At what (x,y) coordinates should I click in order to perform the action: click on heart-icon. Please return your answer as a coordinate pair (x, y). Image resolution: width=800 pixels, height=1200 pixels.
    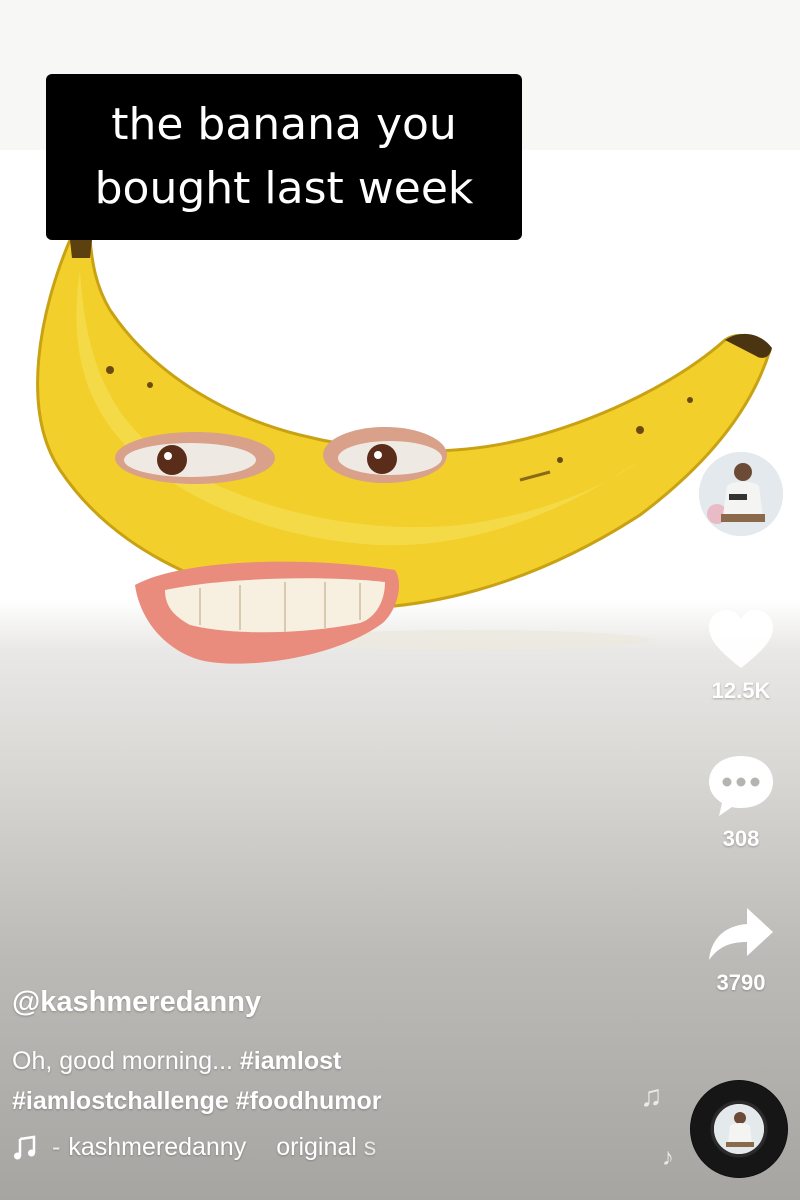
    Looking at the image, I should click on (741, 639).